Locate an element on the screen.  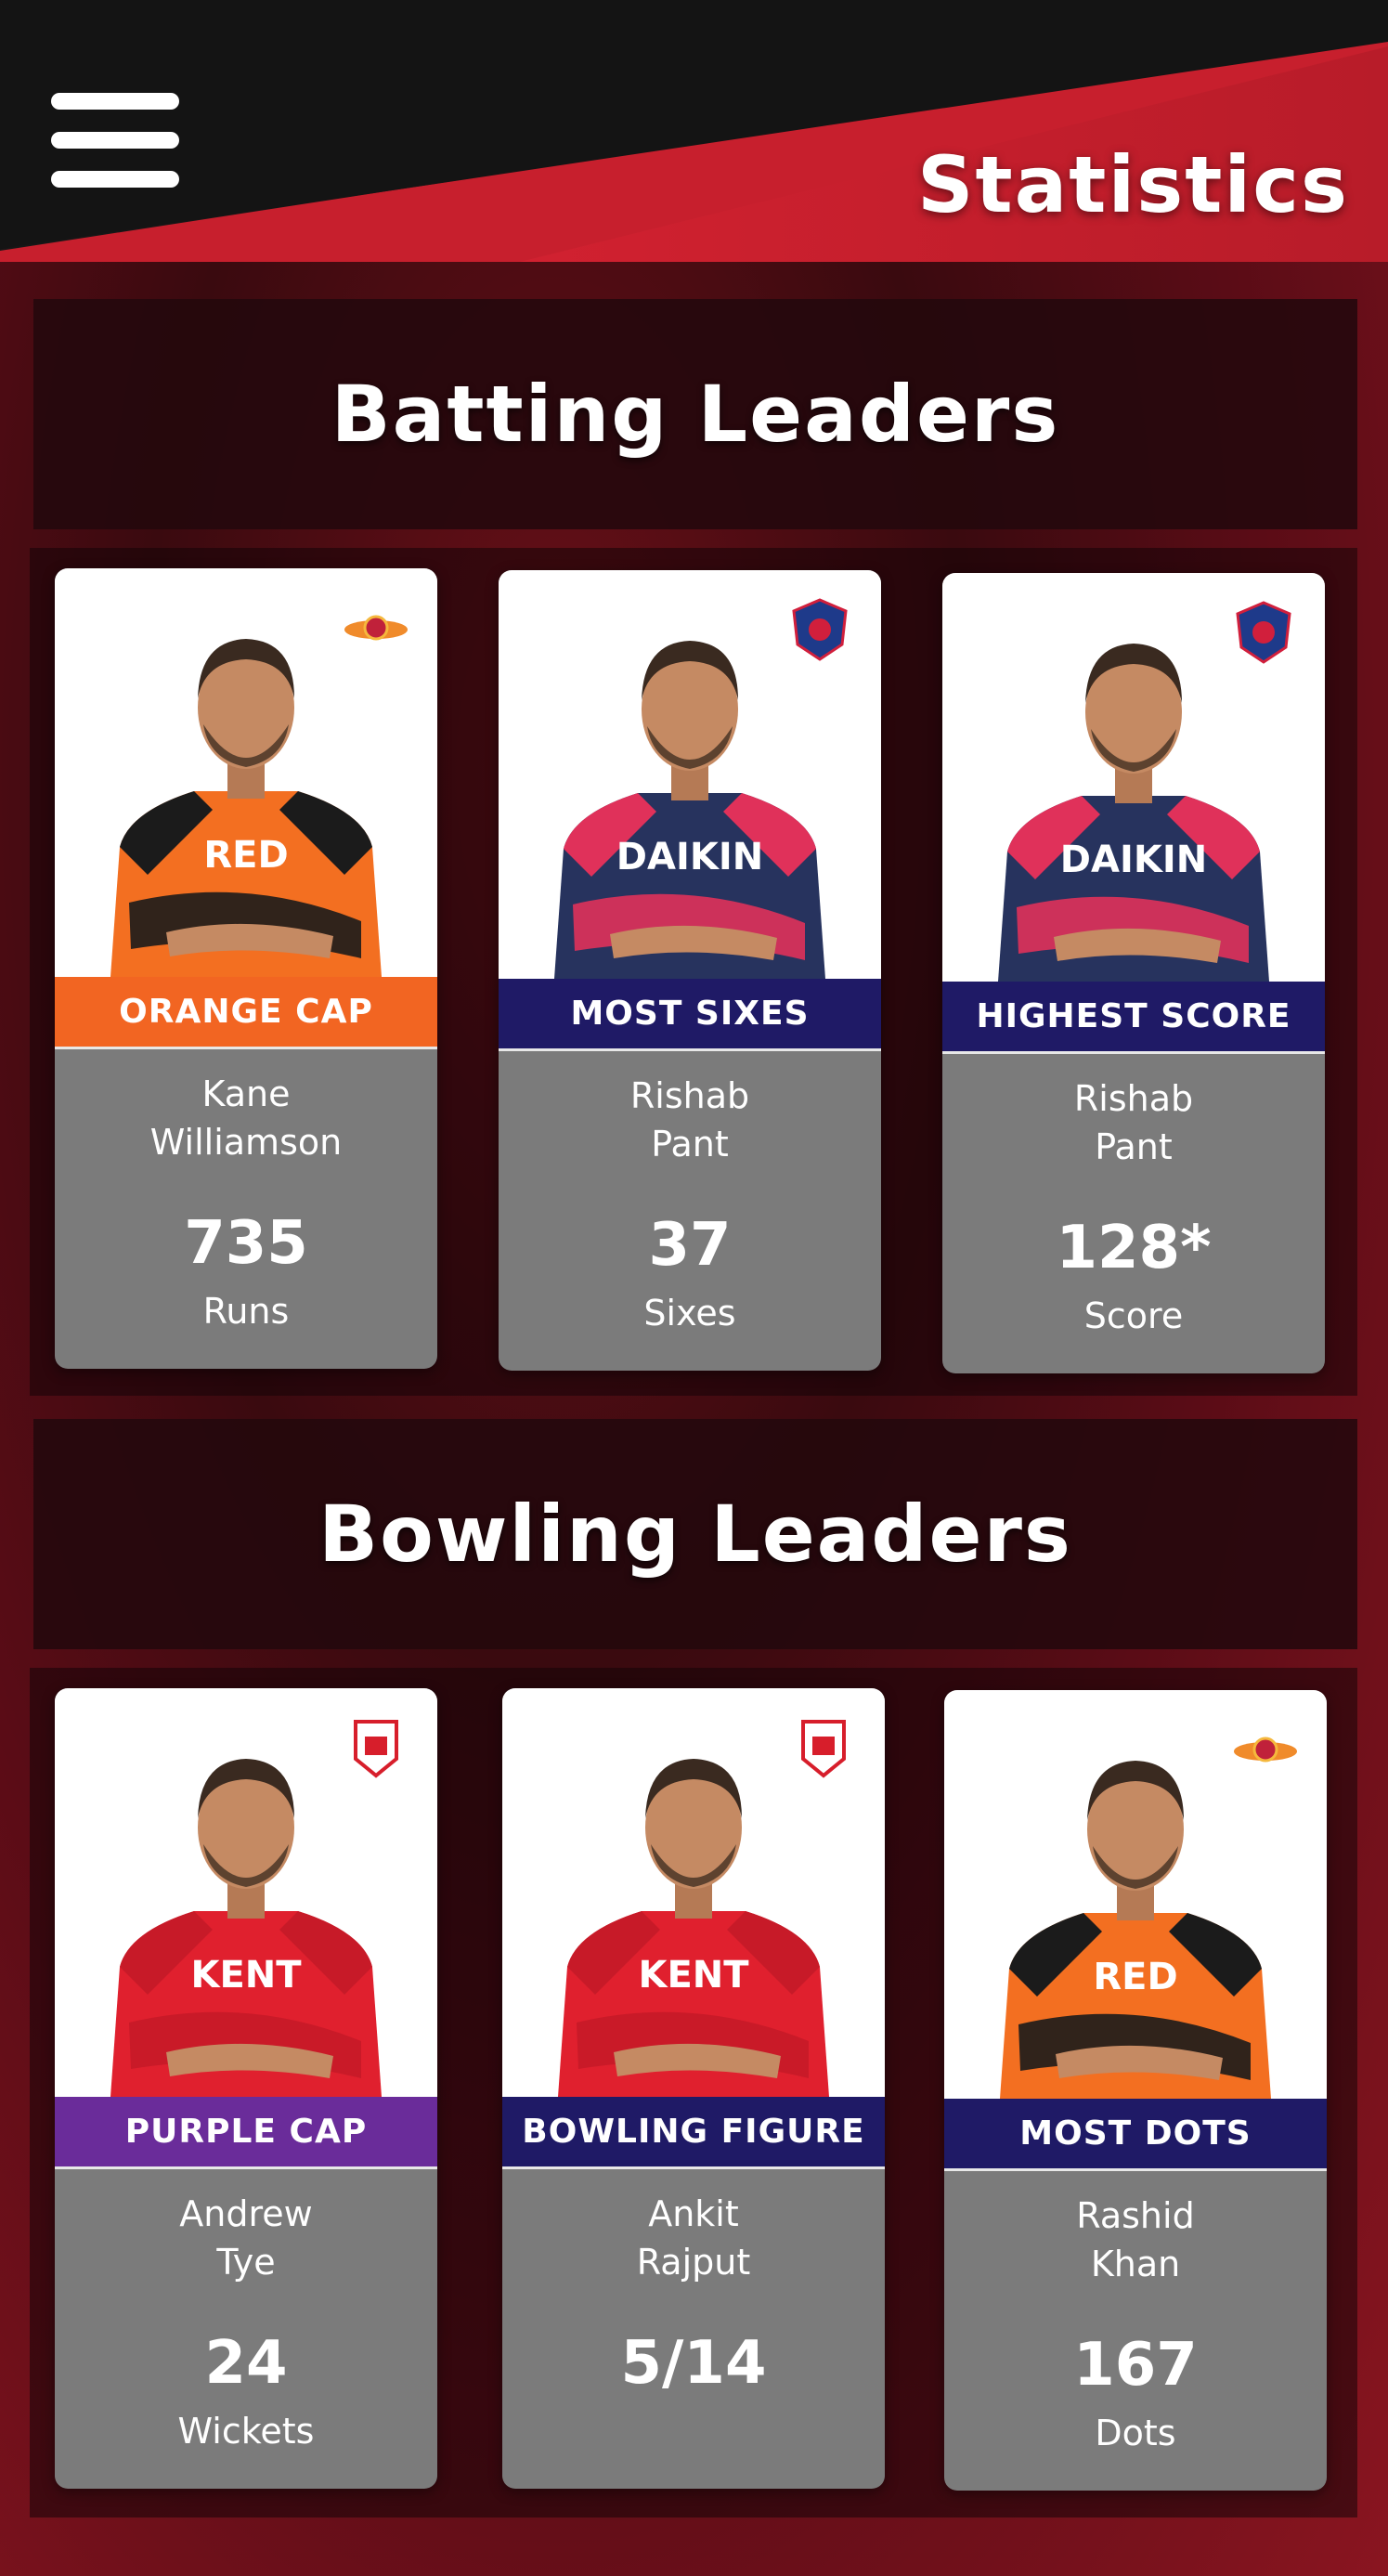
stat-value: 735 is located at coordinates (246, 1243).